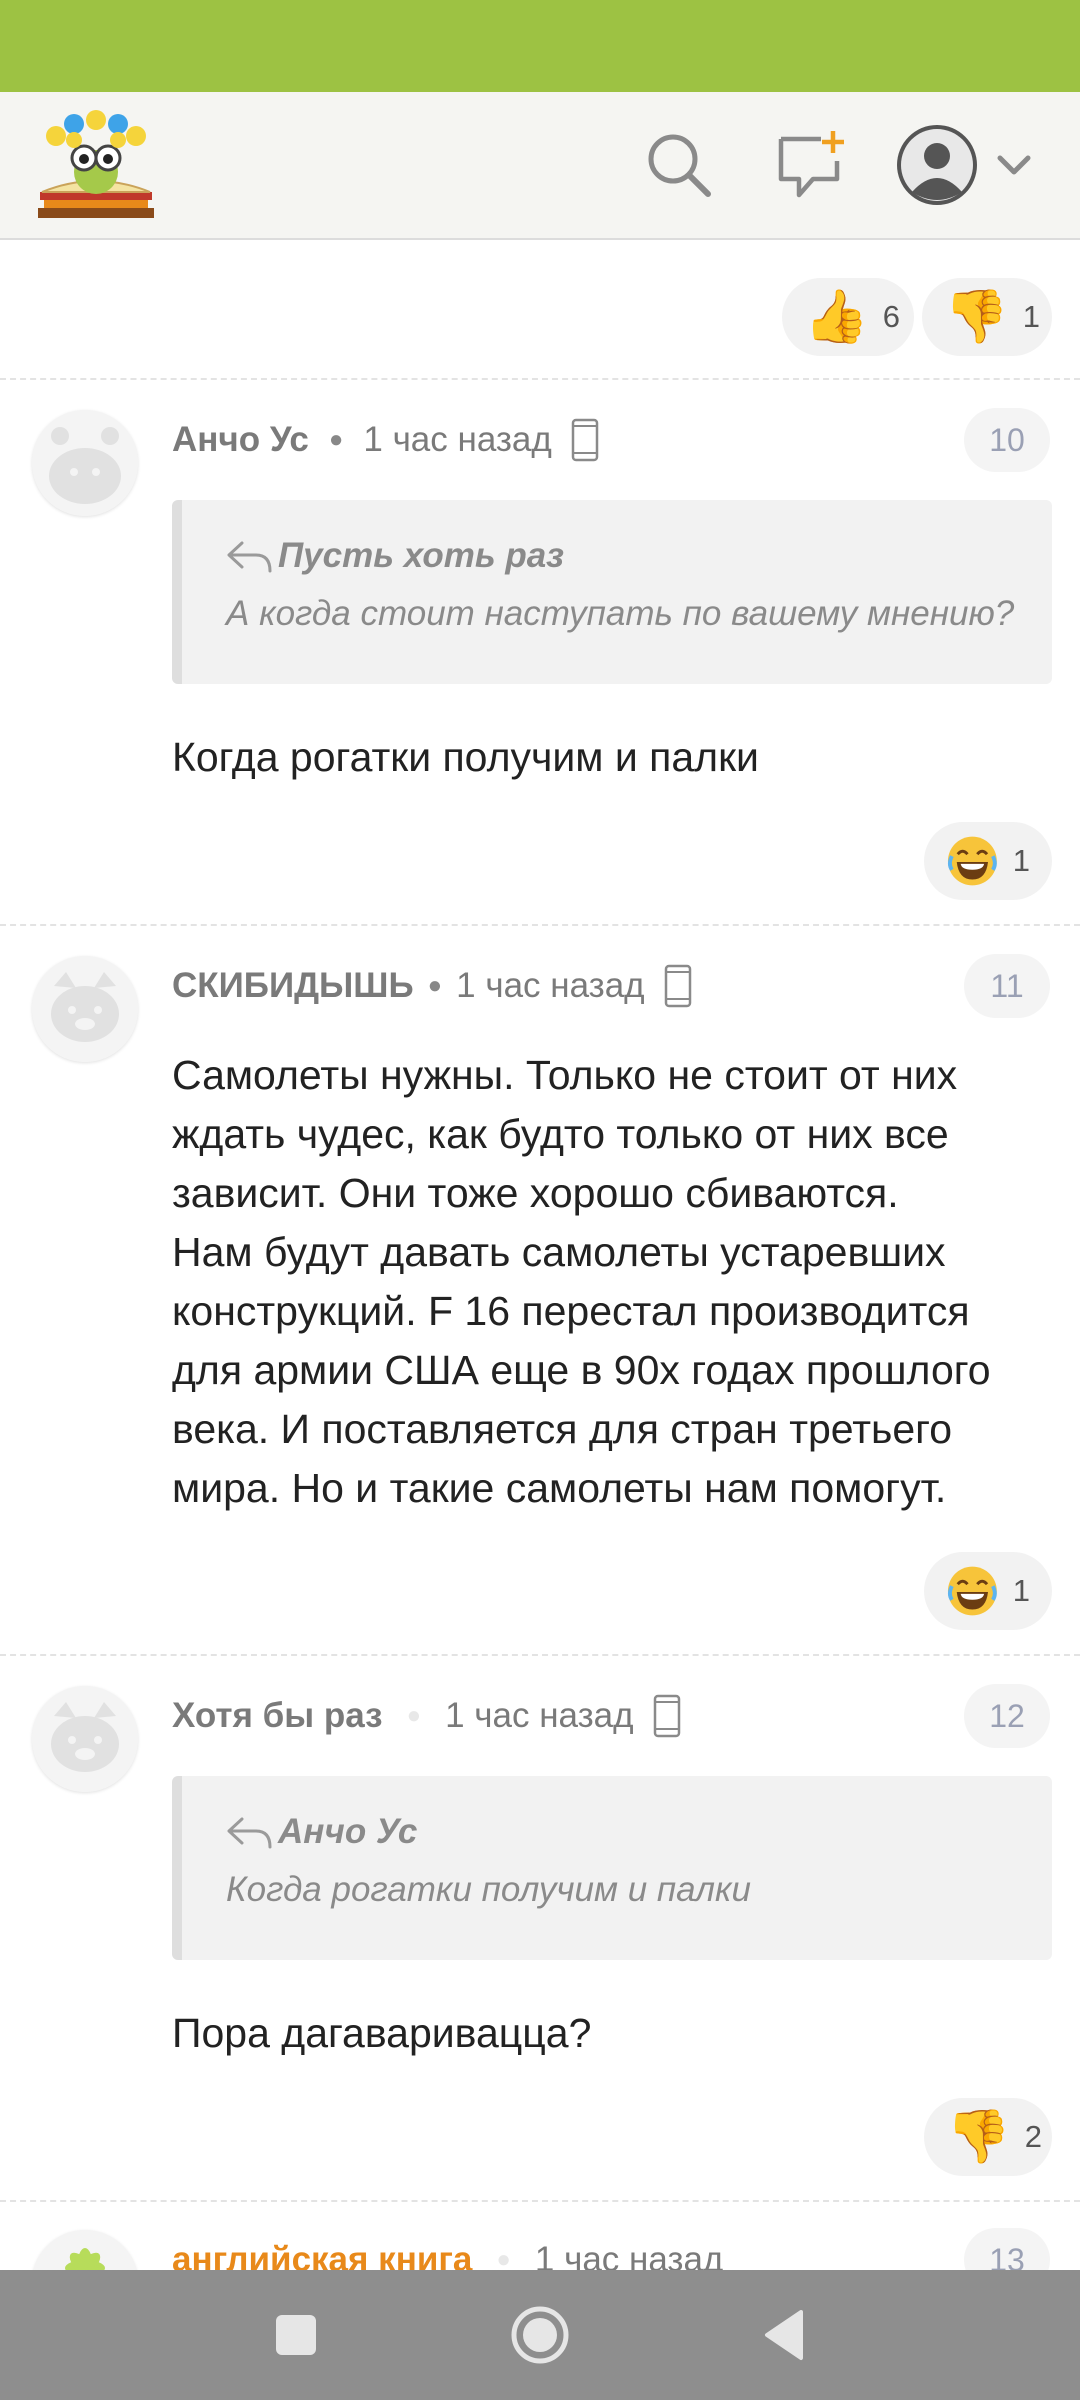 This screenshot has height=2400, width=1080. What do you see at coordinates (1031, 316) in the screenshot?
I see `dislike-count: 1` at bounding box center [1031, 316].